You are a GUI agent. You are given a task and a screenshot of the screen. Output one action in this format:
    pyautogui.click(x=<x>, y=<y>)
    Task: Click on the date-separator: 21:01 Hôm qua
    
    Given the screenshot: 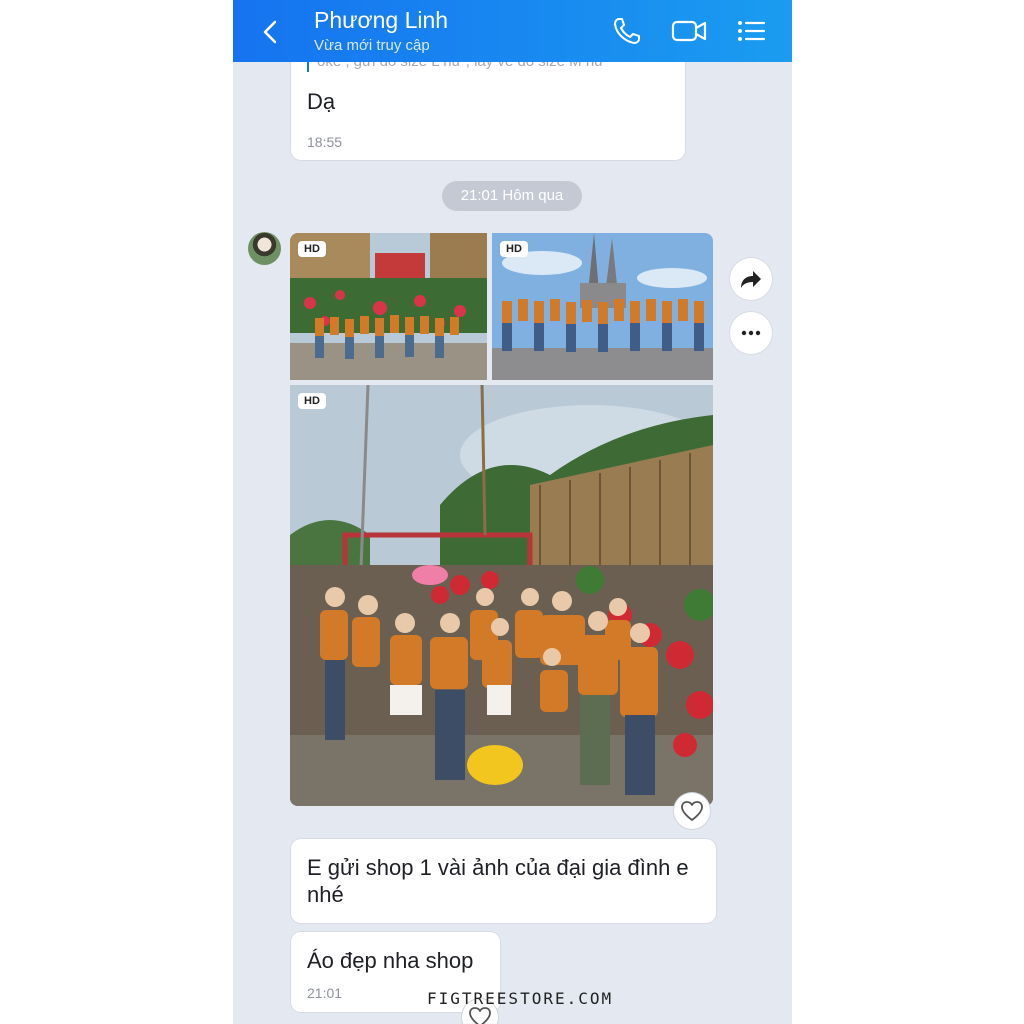 What is the action you would take?
    pyautogui.click(x=512, y=196)
    